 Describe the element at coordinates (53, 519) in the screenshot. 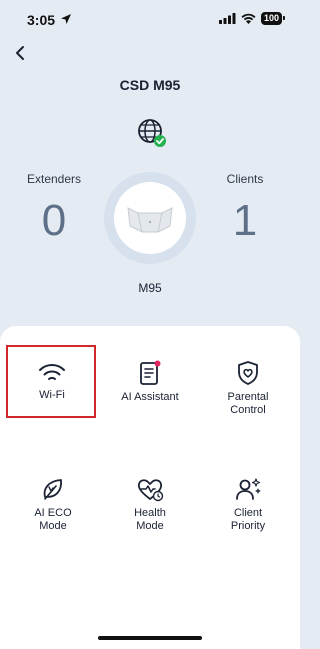

I see `ai-eco-mode-label: AI ECO Mode` at that location.